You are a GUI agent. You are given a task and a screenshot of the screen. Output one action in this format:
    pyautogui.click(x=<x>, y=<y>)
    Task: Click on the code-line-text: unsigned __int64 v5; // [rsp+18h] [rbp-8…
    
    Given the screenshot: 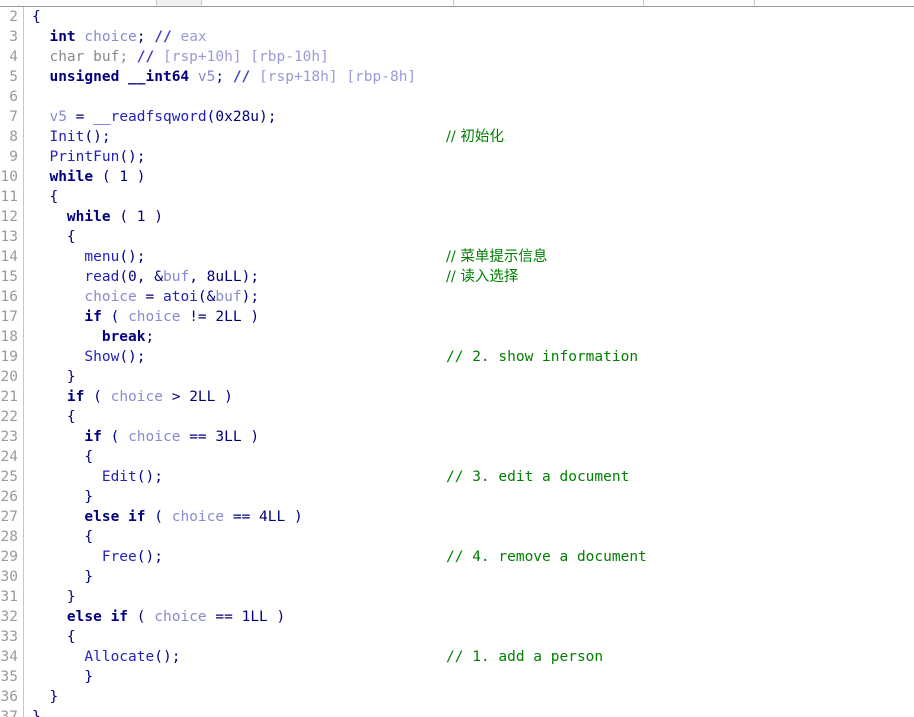 What is the action you would take?
    pyautogui.click(x=233, y=77)
    